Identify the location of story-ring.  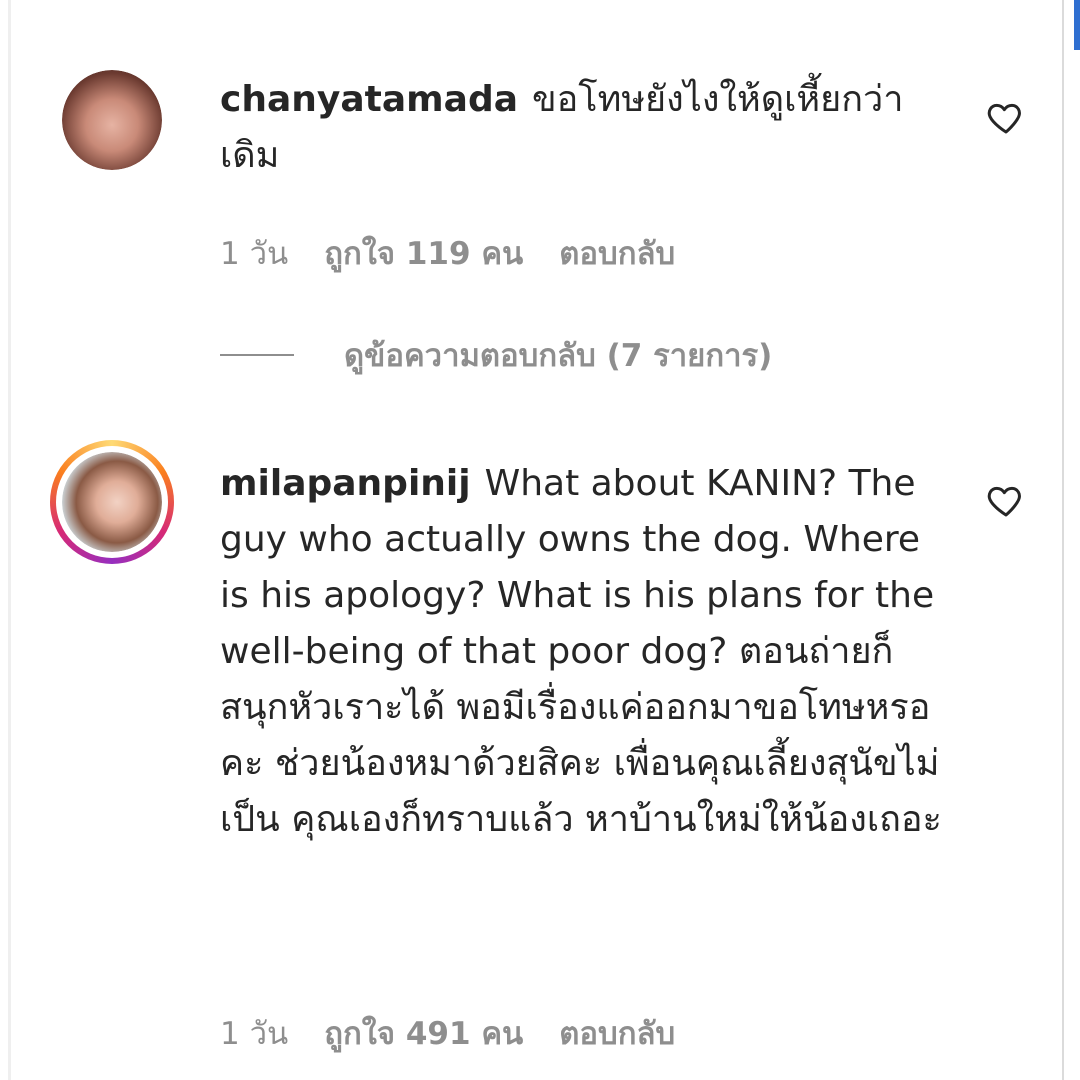
(112, 502).